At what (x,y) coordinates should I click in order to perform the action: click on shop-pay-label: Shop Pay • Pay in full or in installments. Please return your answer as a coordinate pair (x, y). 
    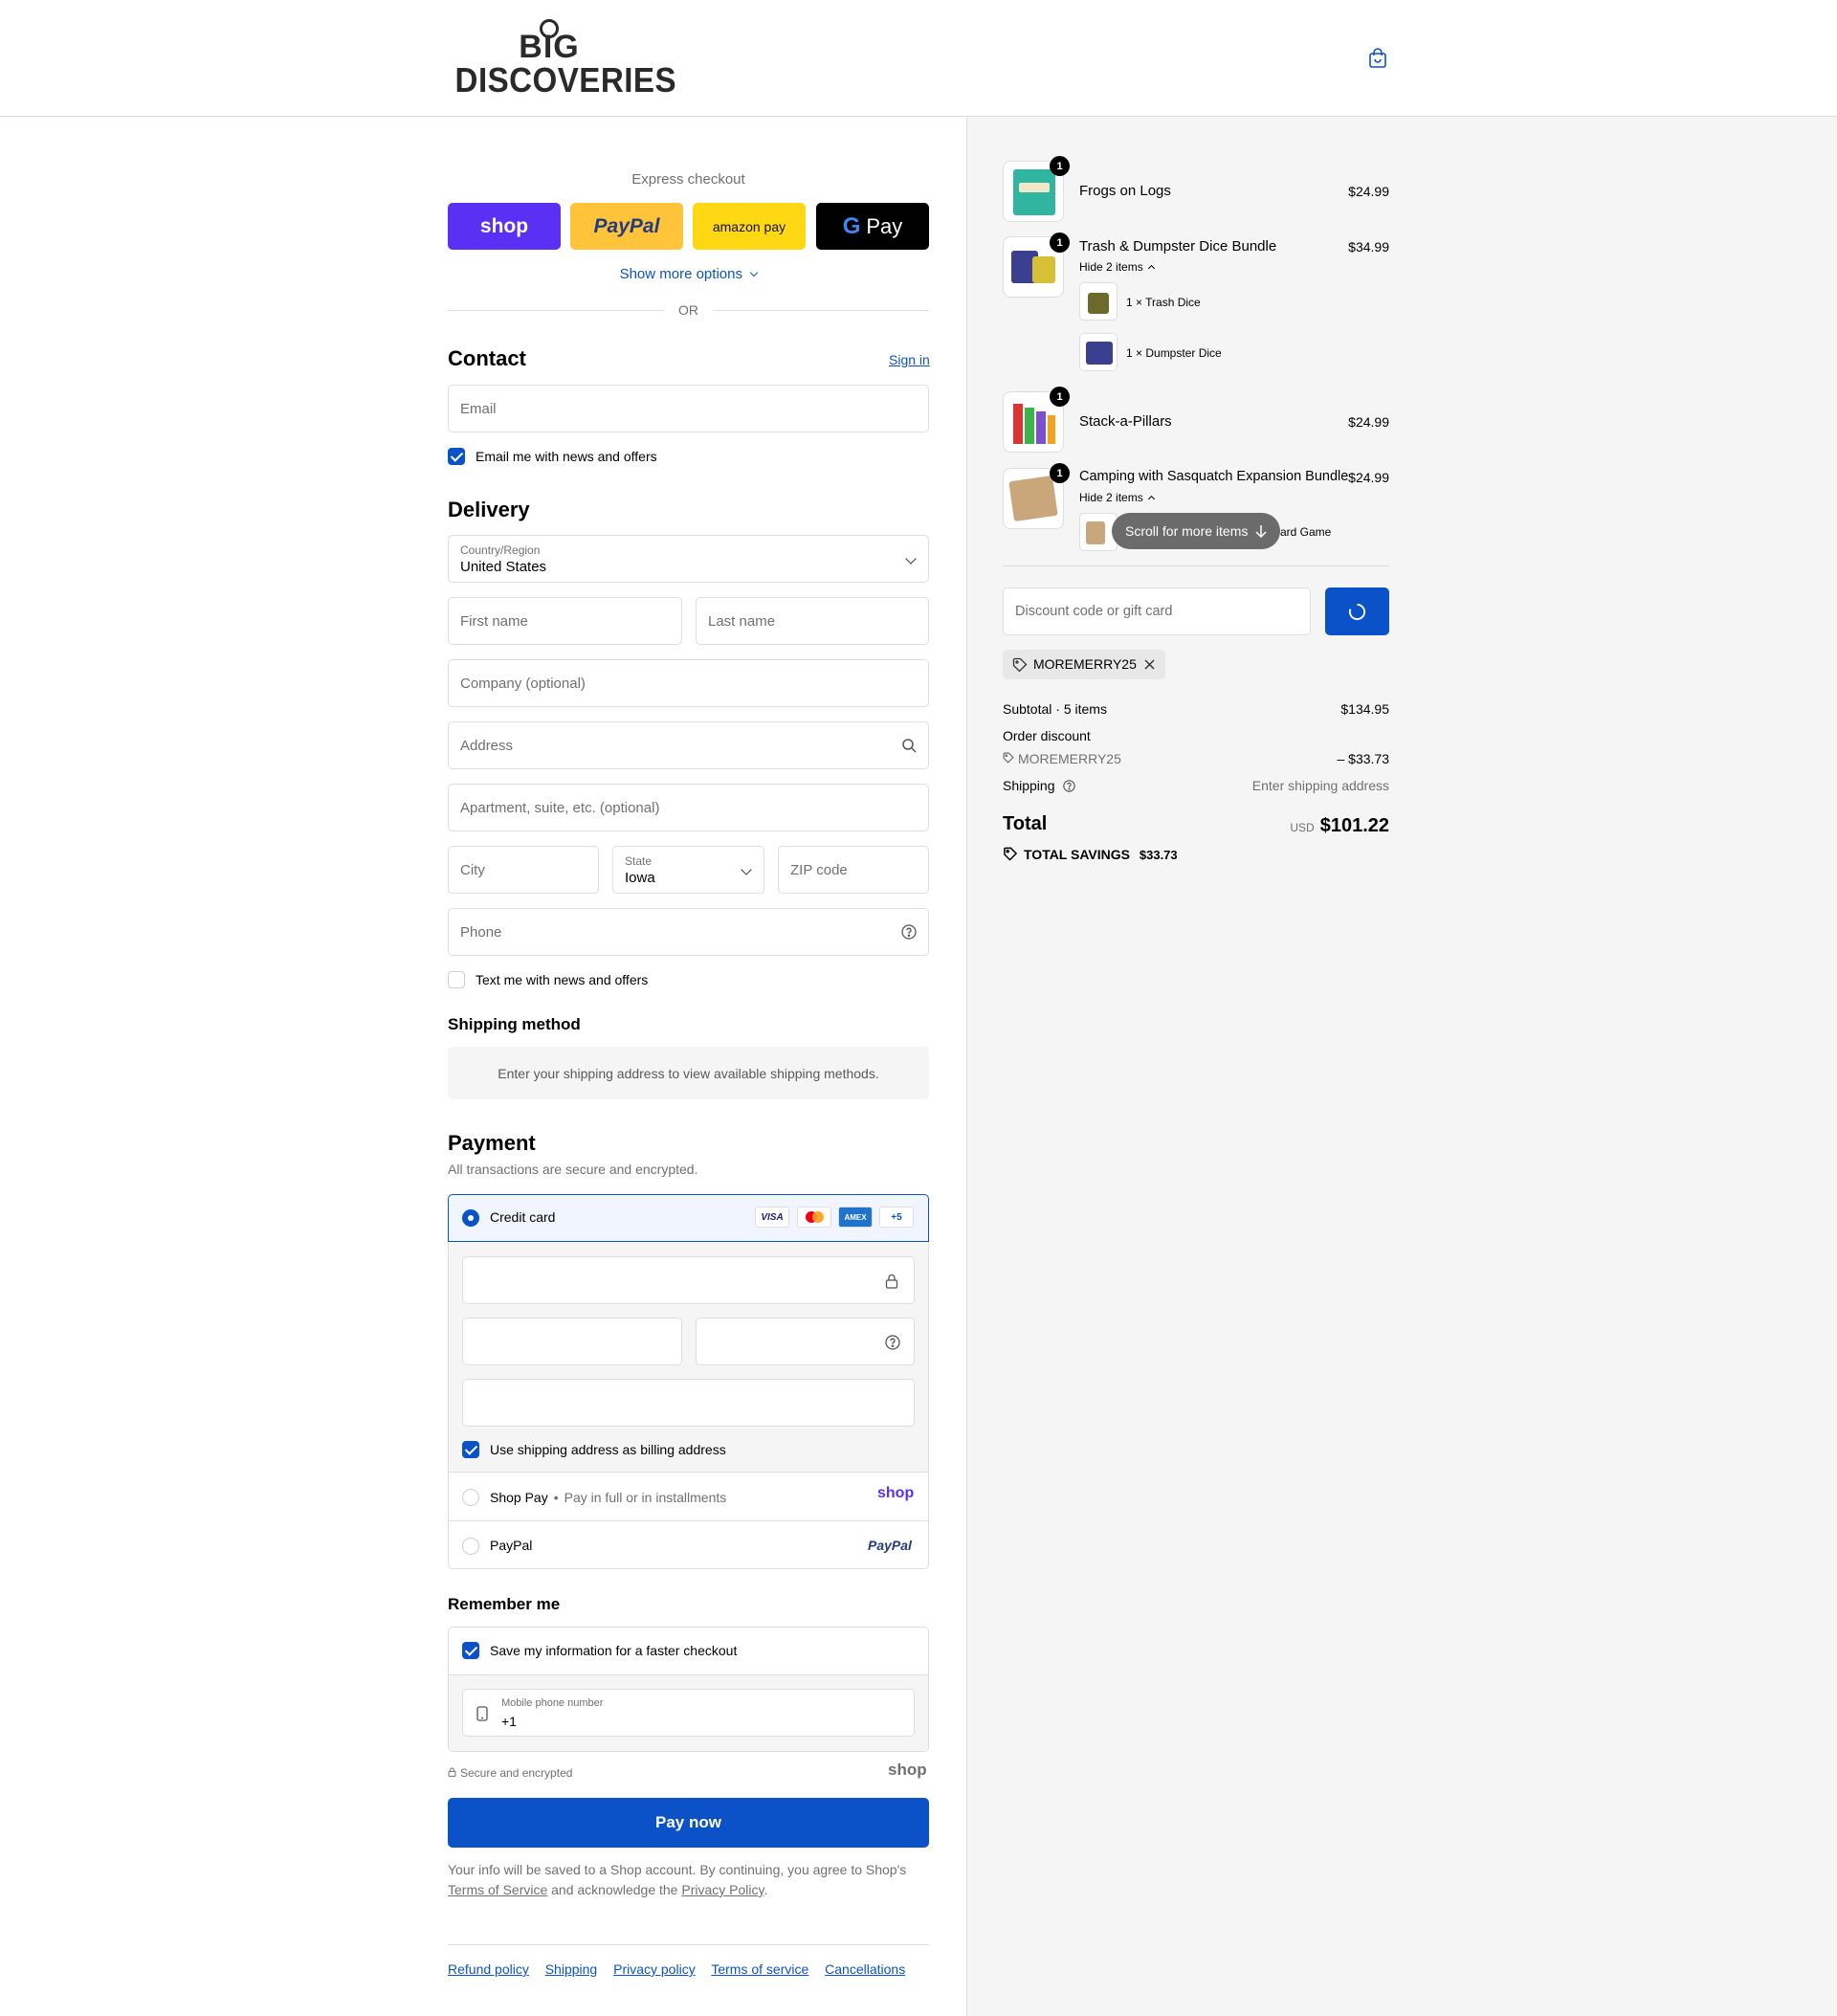
    Looking at the image, I should click on (608, 1497).